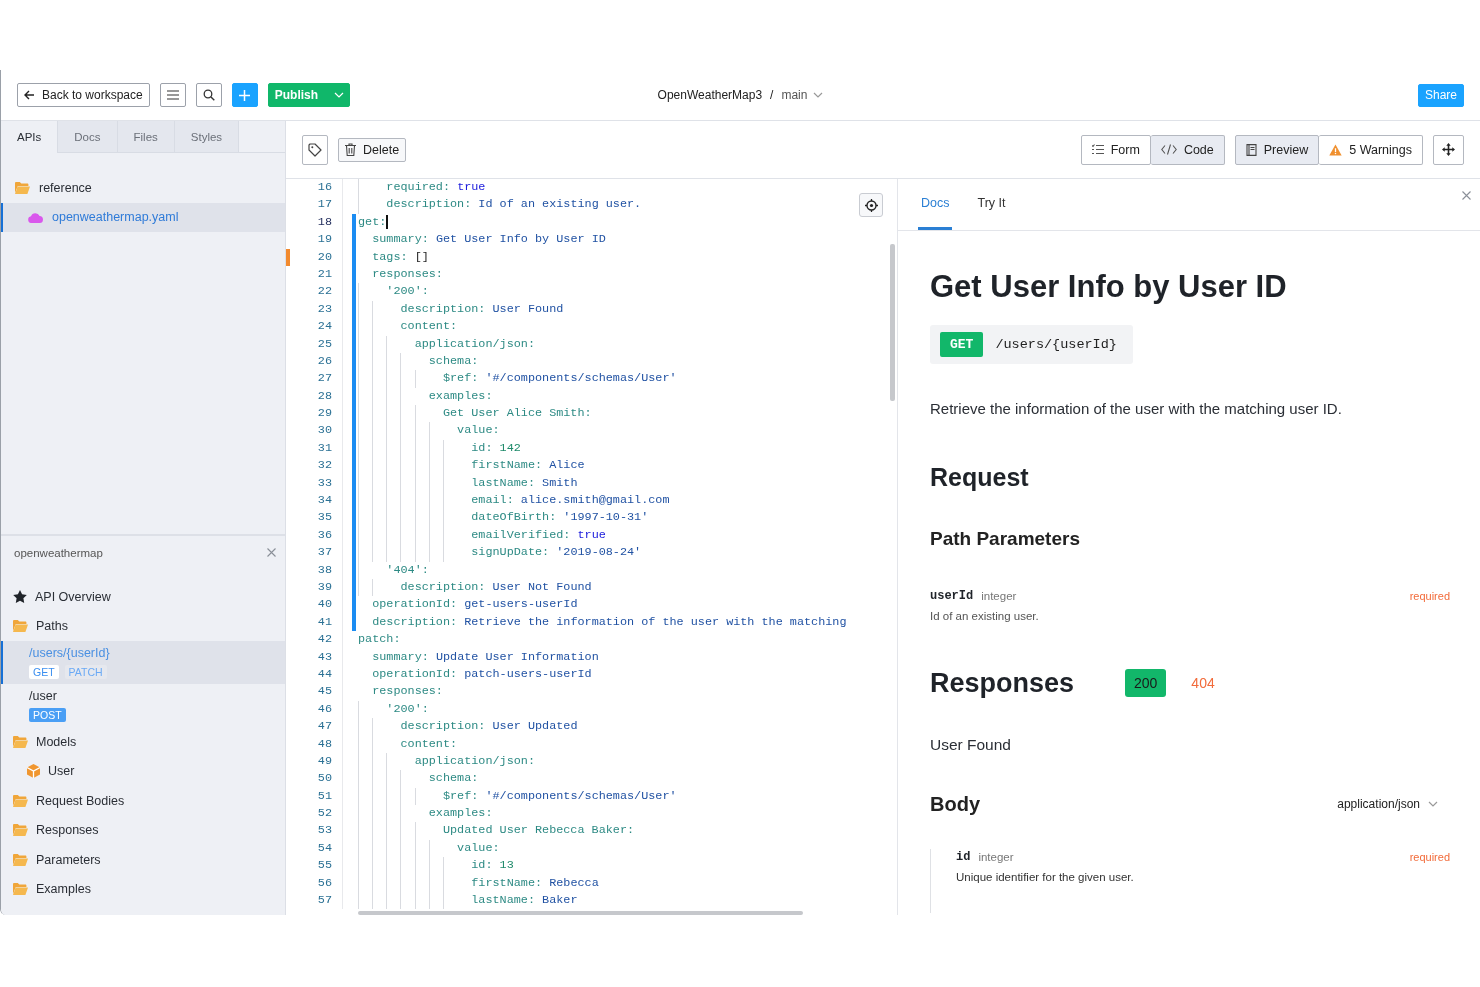 The width and height of the screenshot is (1480, 987). I want to click on line-number: 34, so click(324, 501).